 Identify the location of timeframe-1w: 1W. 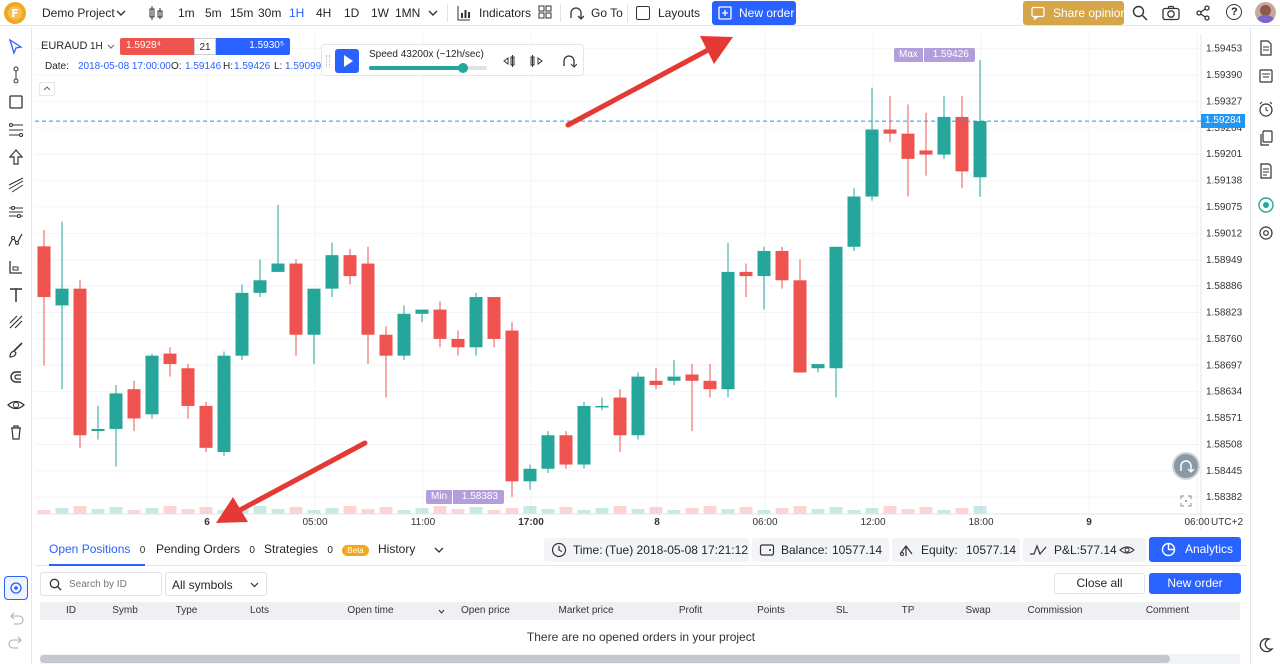
(380, 13).